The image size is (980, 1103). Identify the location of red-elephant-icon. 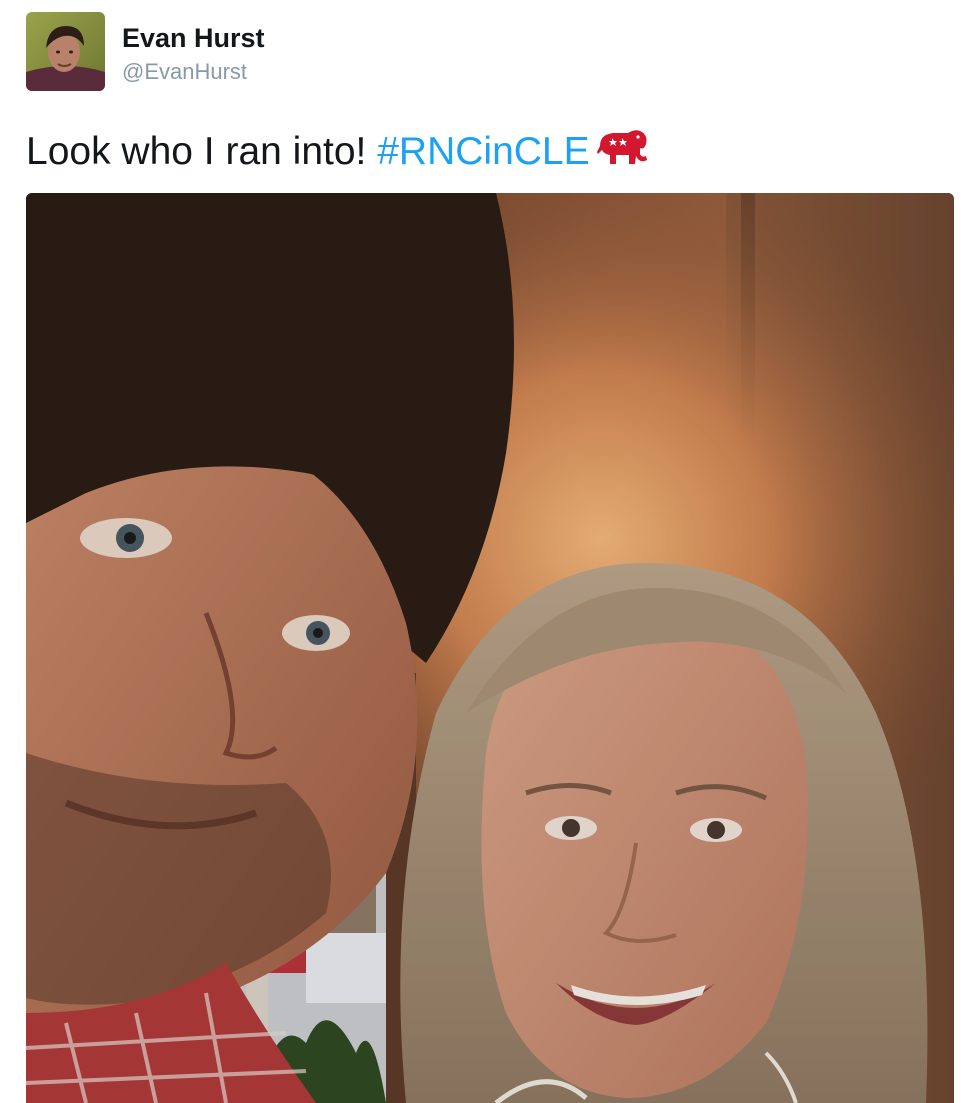
(622, 146).